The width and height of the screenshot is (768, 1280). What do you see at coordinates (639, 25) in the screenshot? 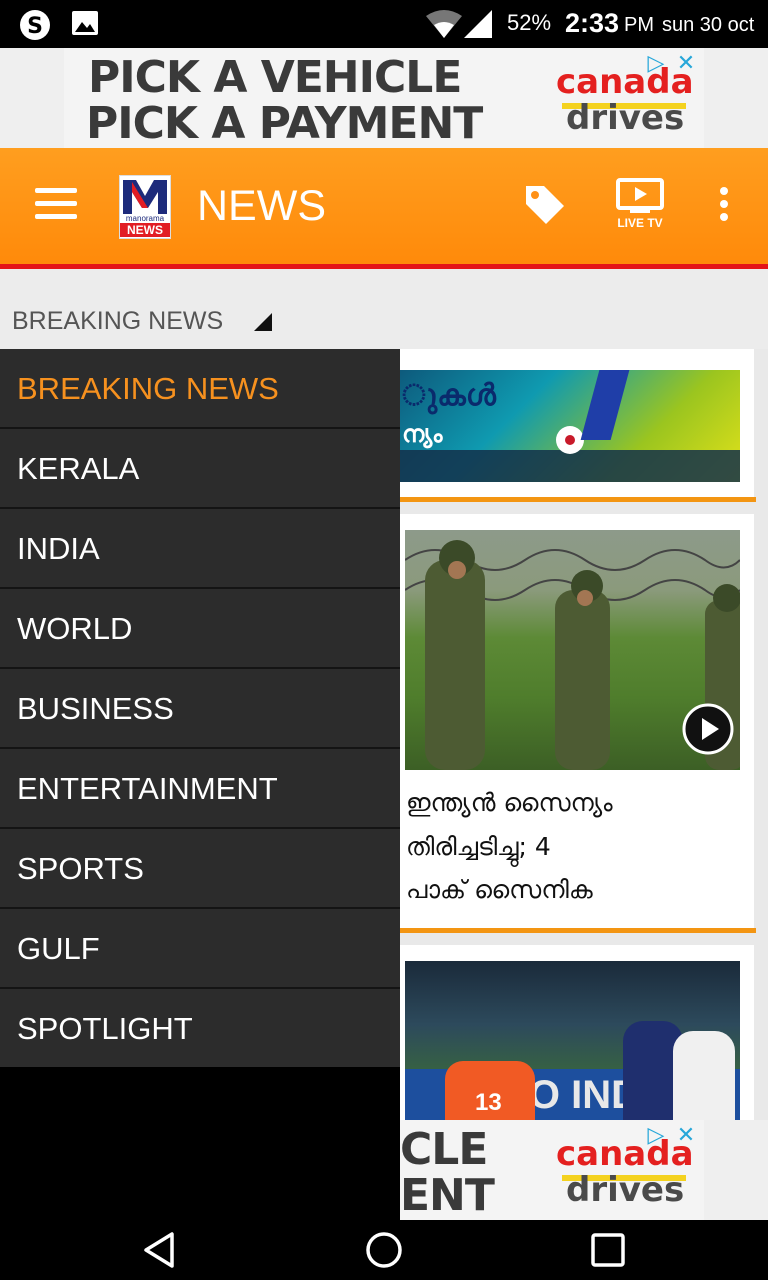
I see `clock-ampm: PM` at bounding box center [639, 25].